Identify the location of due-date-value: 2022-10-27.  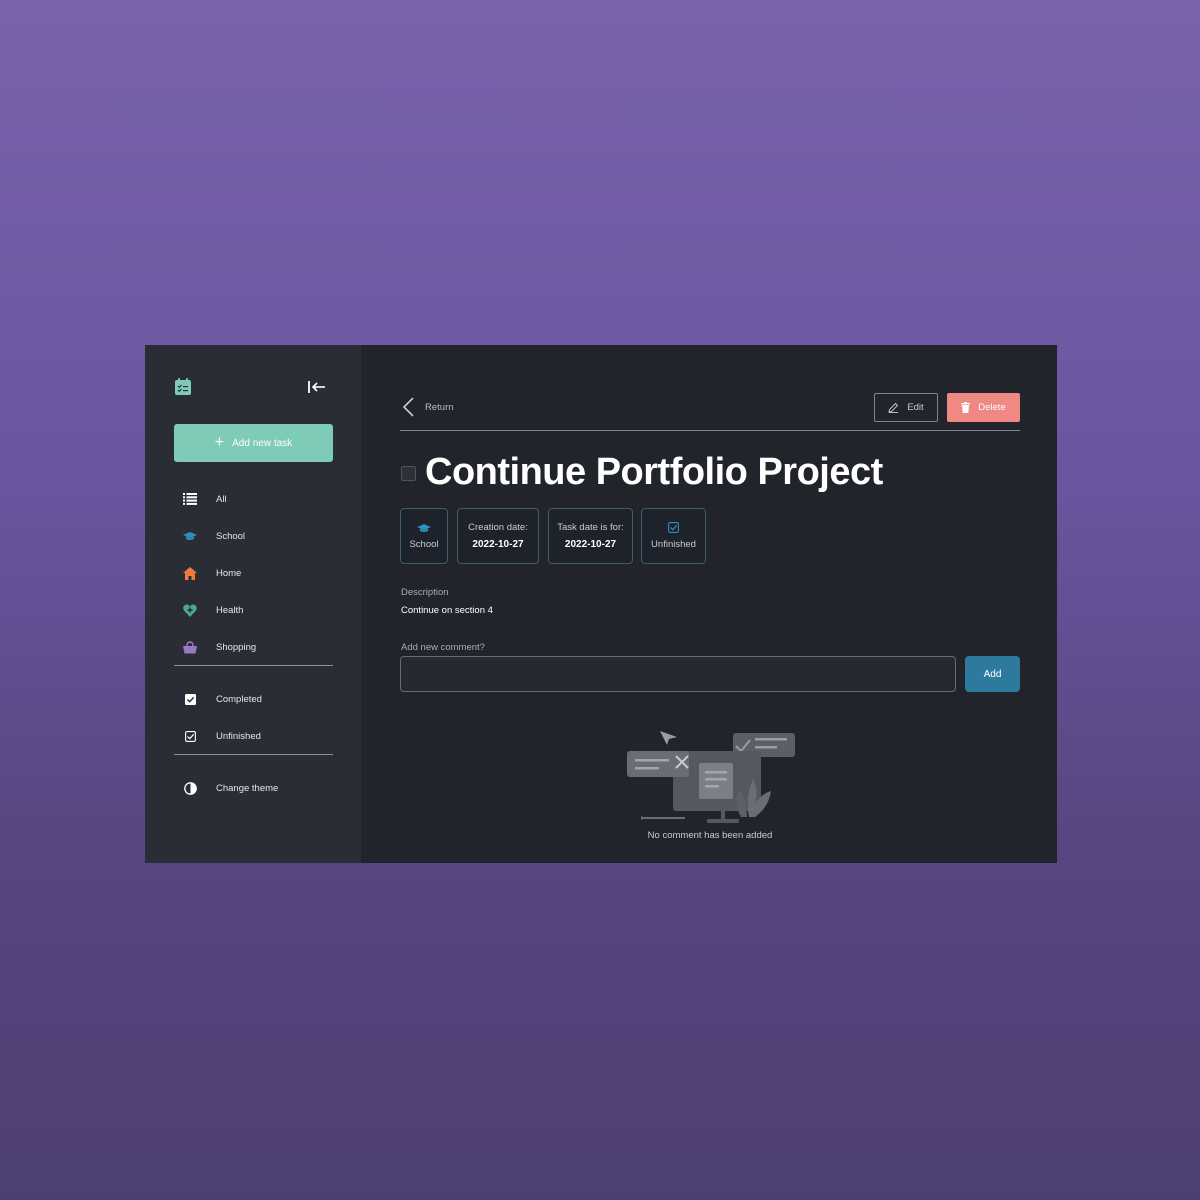
(590, 544).